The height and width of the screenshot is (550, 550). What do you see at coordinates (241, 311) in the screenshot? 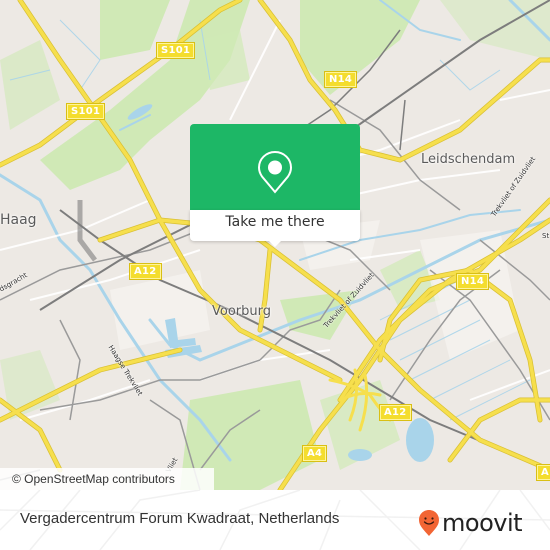
I see `place-label-voorburg: Voorburg` at bounding box center [241, 311].